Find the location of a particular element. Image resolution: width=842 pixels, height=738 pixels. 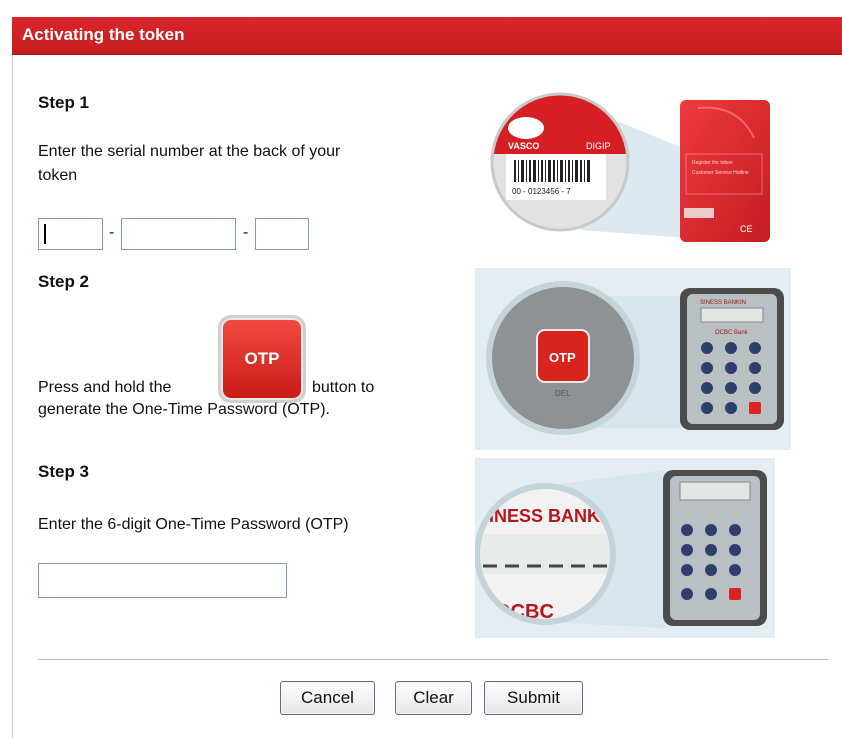

serial-part3-input is located at coordinates (282, 234).